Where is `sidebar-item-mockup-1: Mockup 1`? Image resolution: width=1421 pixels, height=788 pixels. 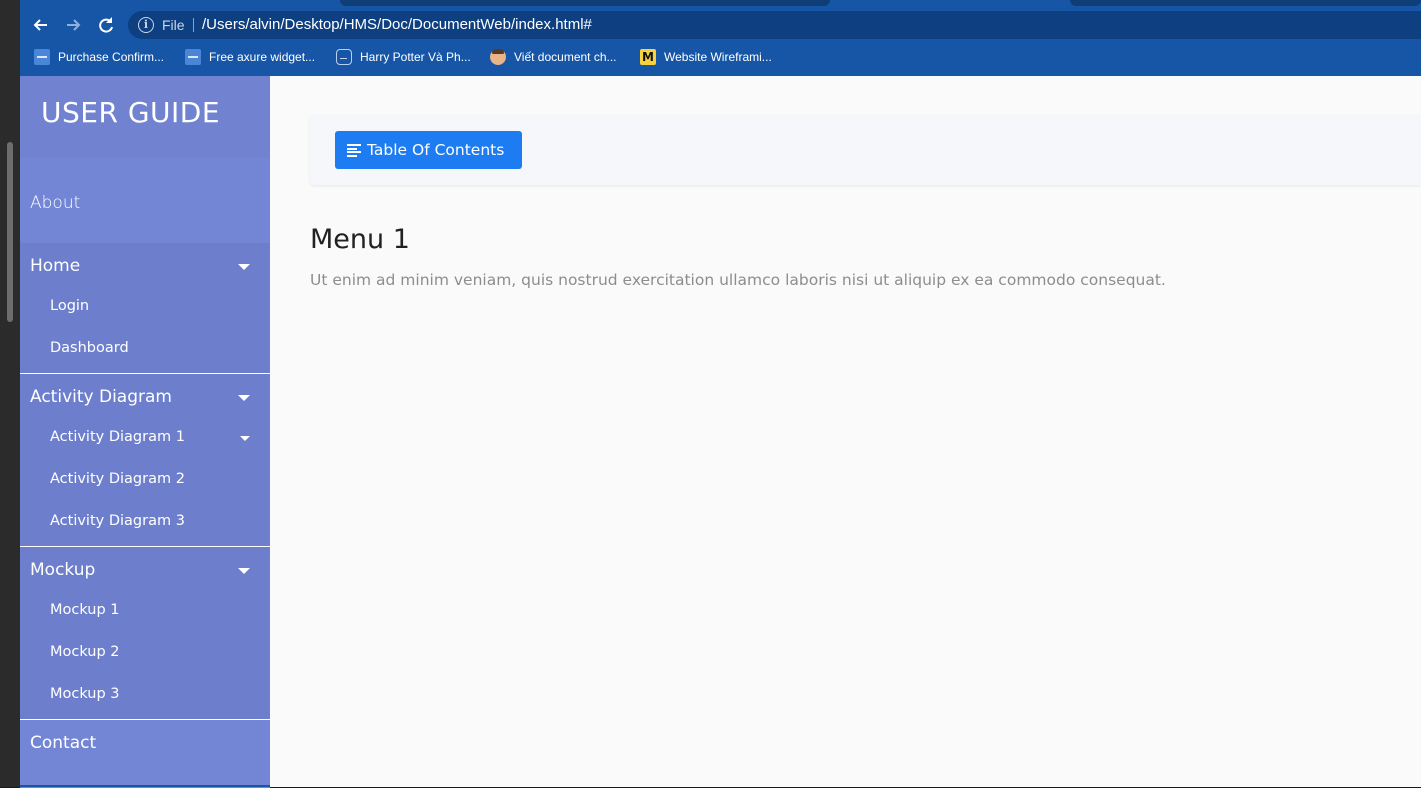 sidebar-item-mockup-1: Mockup 1 is located at coordinates (145, 614).